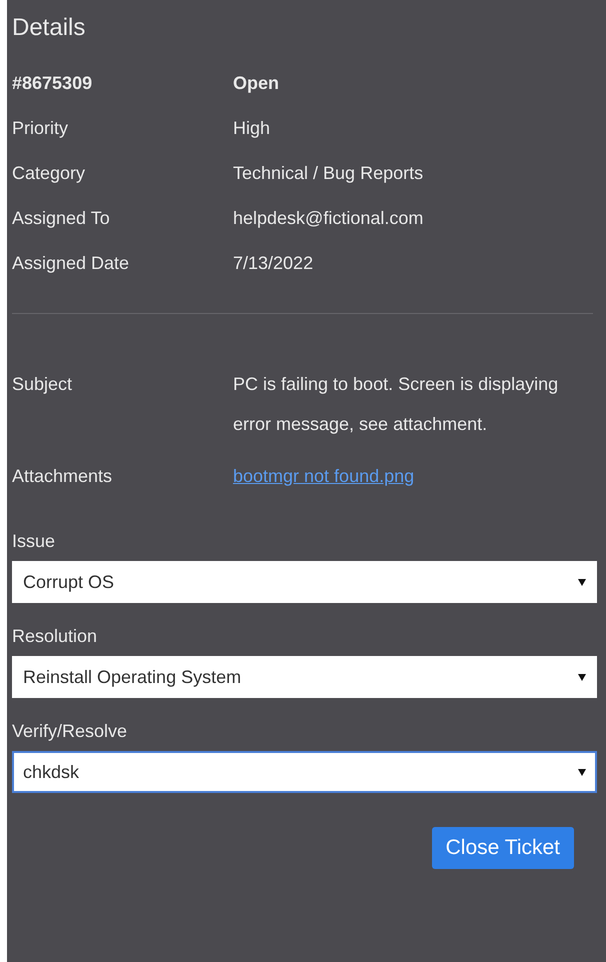 Image resolution: width=606 pixels, height=962 pixels. What do you see at coordinates (396, 404) in the screenshot?
I see `subject-text: PC is failing to boot. Screen is displaying error message, see attachment.` at bounding box center [396, 404].